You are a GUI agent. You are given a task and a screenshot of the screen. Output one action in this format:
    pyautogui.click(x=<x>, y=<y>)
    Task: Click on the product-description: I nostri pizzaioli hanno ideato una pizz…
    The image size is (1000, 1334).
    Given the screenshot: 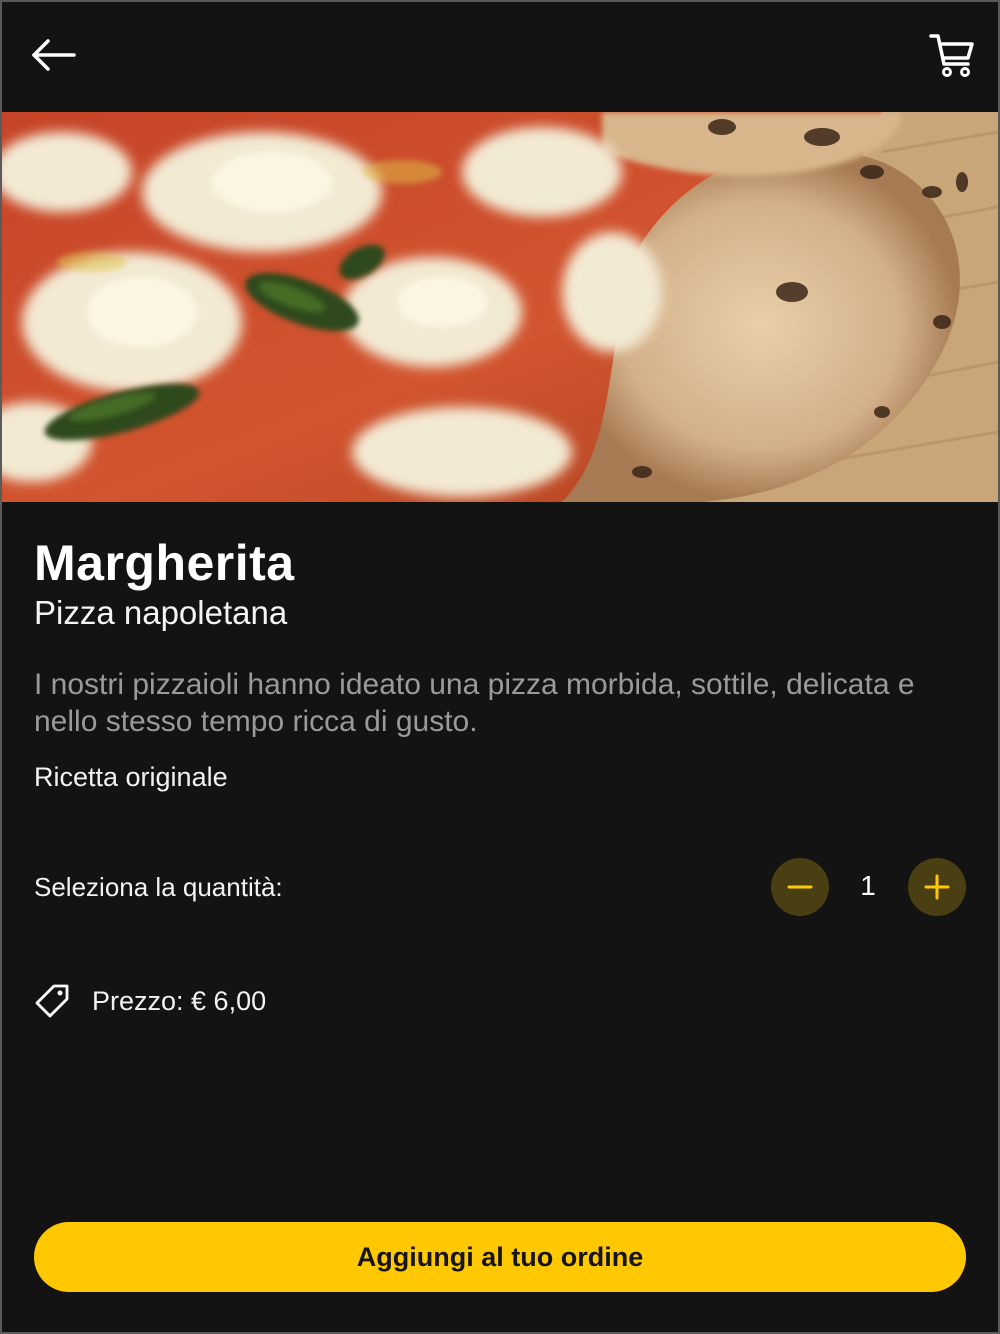 What is the action you would take?
    pyautogui.click(x=474, y=703)
    